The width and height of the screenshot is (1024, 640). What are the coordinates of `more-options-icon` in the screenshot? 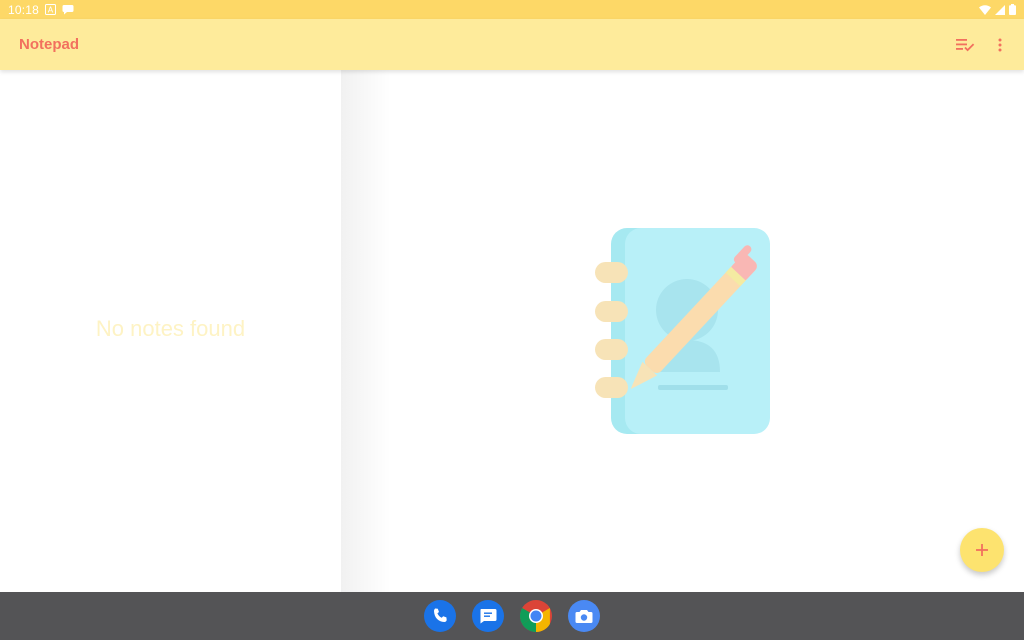 It's located at (1000, 45).